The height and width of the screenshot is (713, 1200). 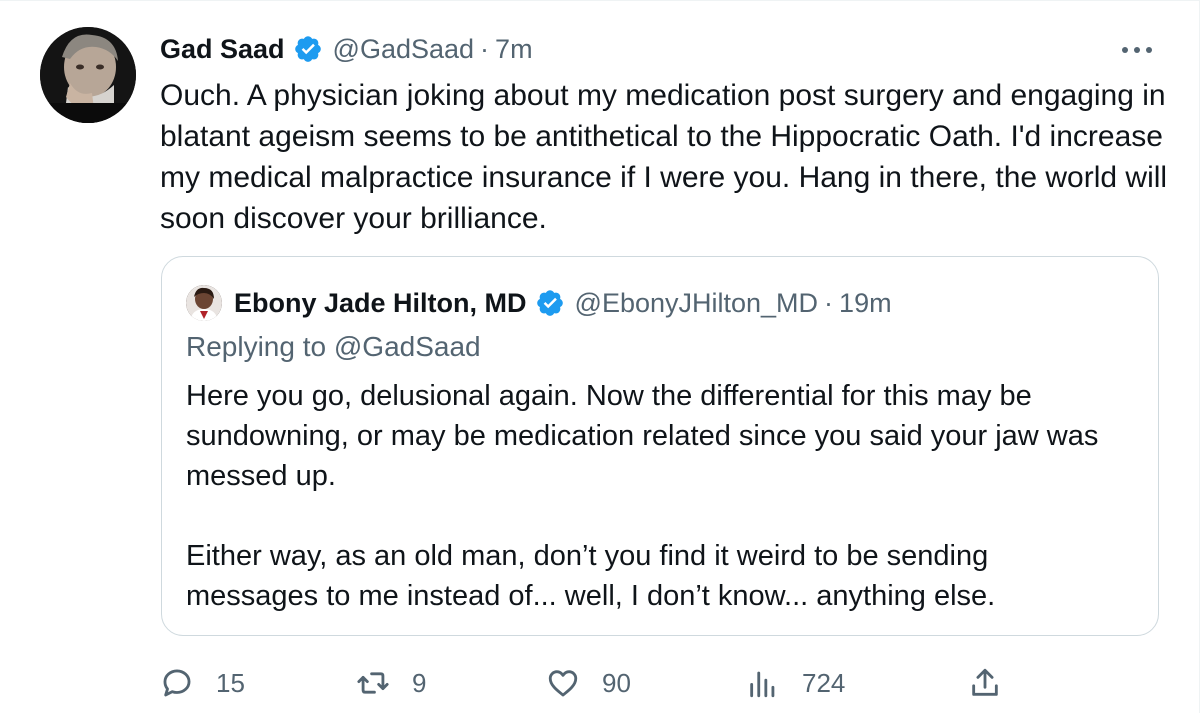 What do you see at coordinates (419, 682) in the screenshot?
I see `retweet-count: 9` at bounding box center [419, 682].